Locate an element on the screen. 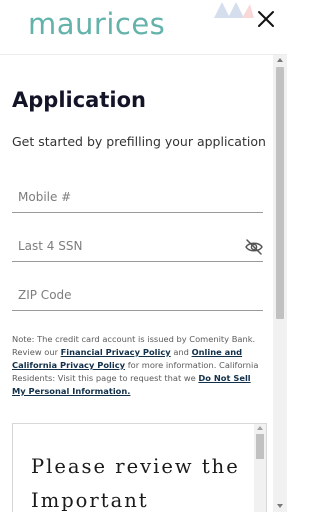  mobile-field is located at coordinates (137, 197).